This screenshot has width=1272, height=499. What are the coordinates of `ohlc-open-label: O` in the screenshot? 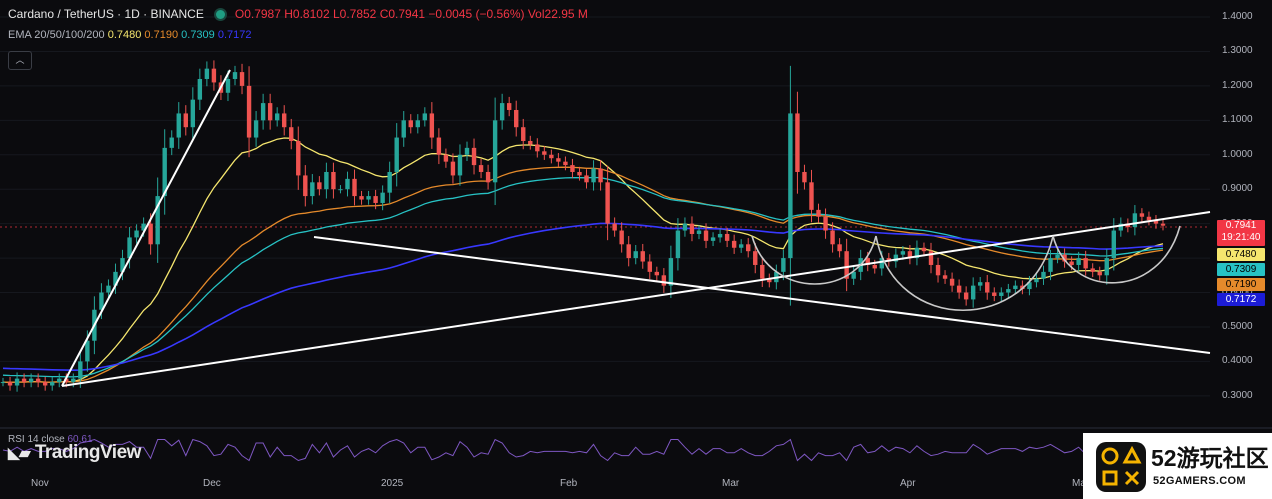 It's located at (239, 14).